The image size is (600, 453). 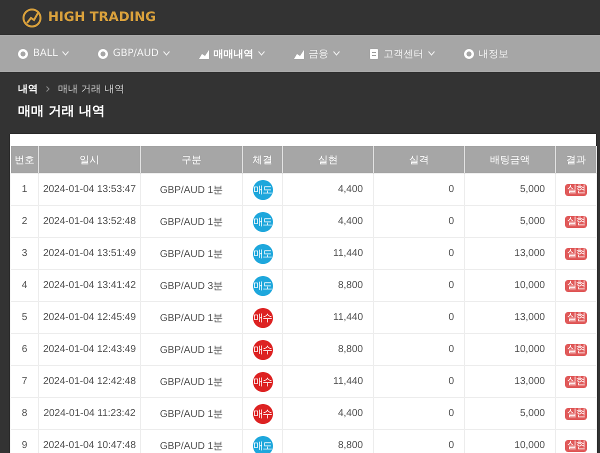 What do you see at coordinates (24, 254) in the screenshot?
I see `table-cell: 3` at bounding box center [24, 254].